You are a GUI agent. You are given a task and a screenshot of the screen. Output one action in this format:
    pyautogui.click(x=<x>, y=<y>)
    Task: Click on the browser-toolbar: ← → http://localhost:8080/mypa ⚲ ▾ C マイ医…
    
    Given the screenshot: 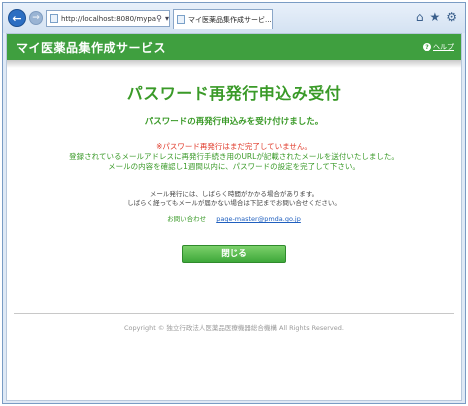 What is the action you would take?
    pyautogui.click(x=234, y=18)
    